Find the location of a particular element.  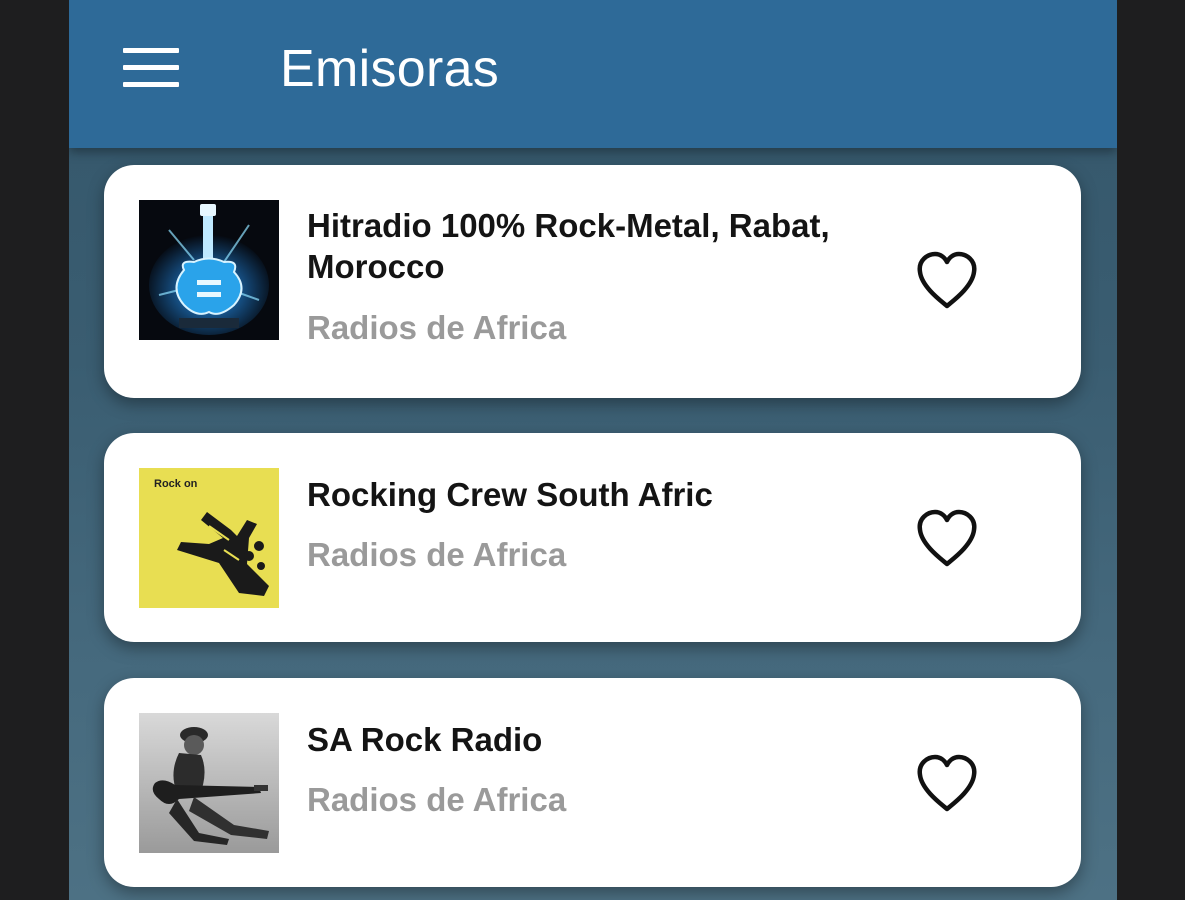

station-name: Hitradio 100% Rock-Metal, Rabat, Morocco is located at coordinates (568, 246).